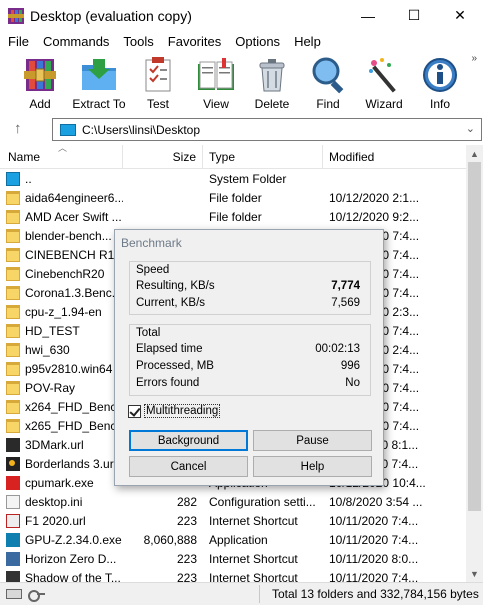 The image size is (483, 605). What do you see at coordinates (75, 41) in the screenshot?
I see `menu-commands: Commands` at bounding box center [75, 41].